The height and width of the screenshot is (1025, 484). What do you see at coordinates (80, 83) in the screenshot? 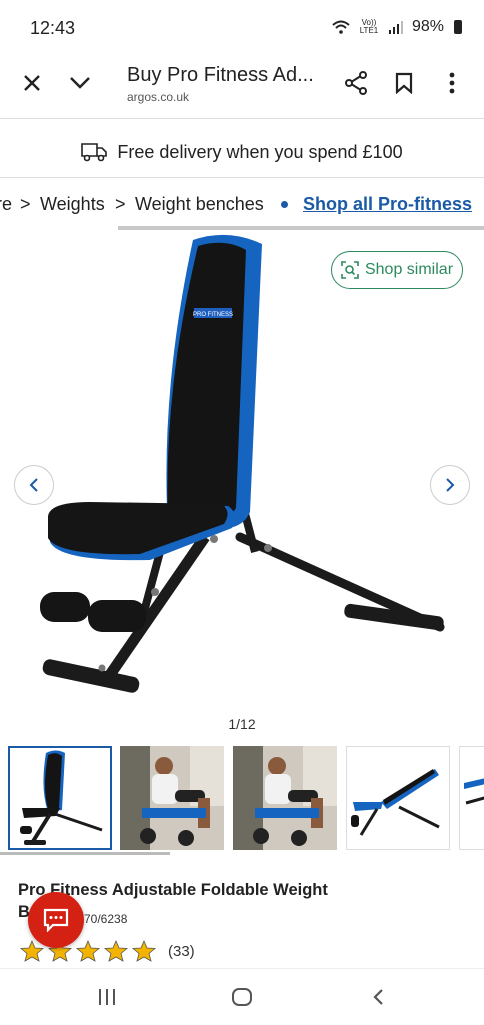
I see `chevron-down-icon` at bounding box center [80, 83].